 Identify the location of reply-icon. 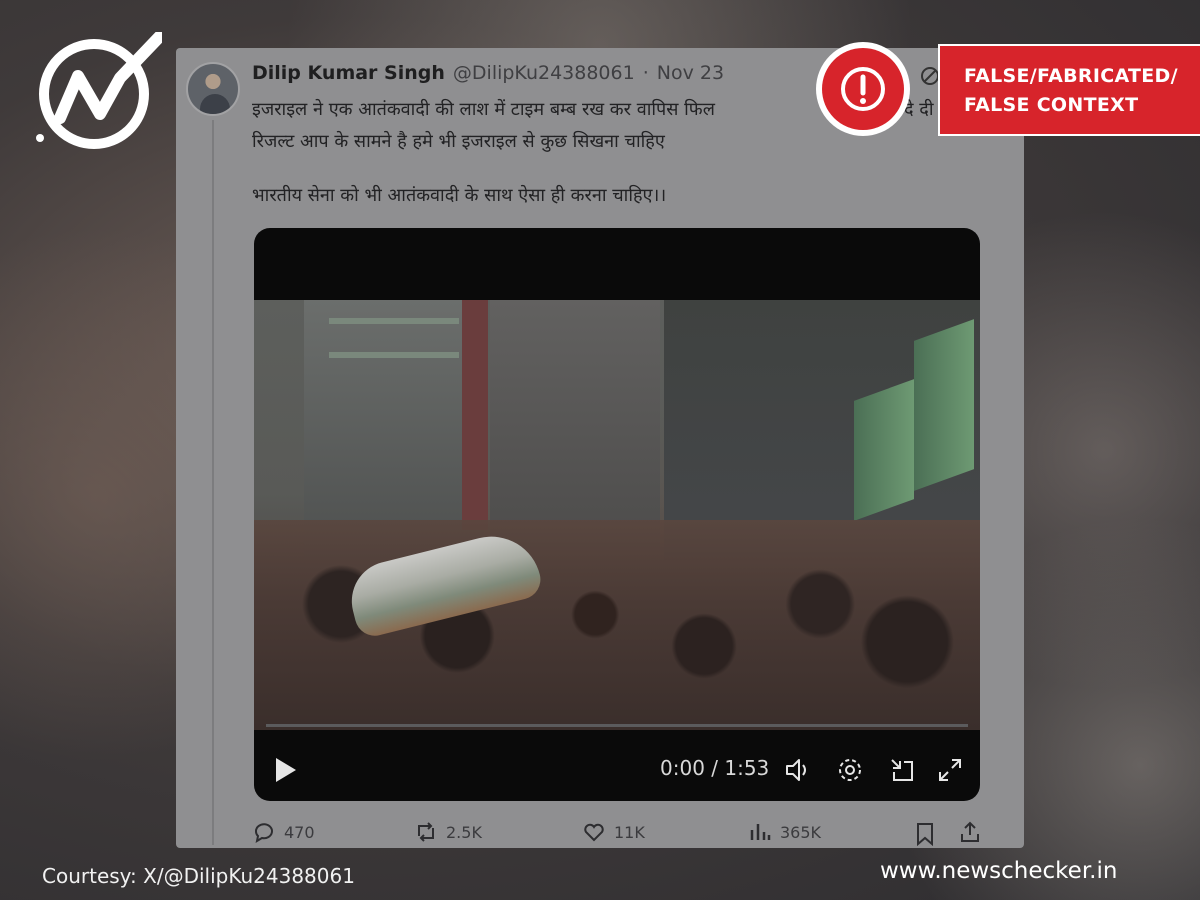
(264, 833).